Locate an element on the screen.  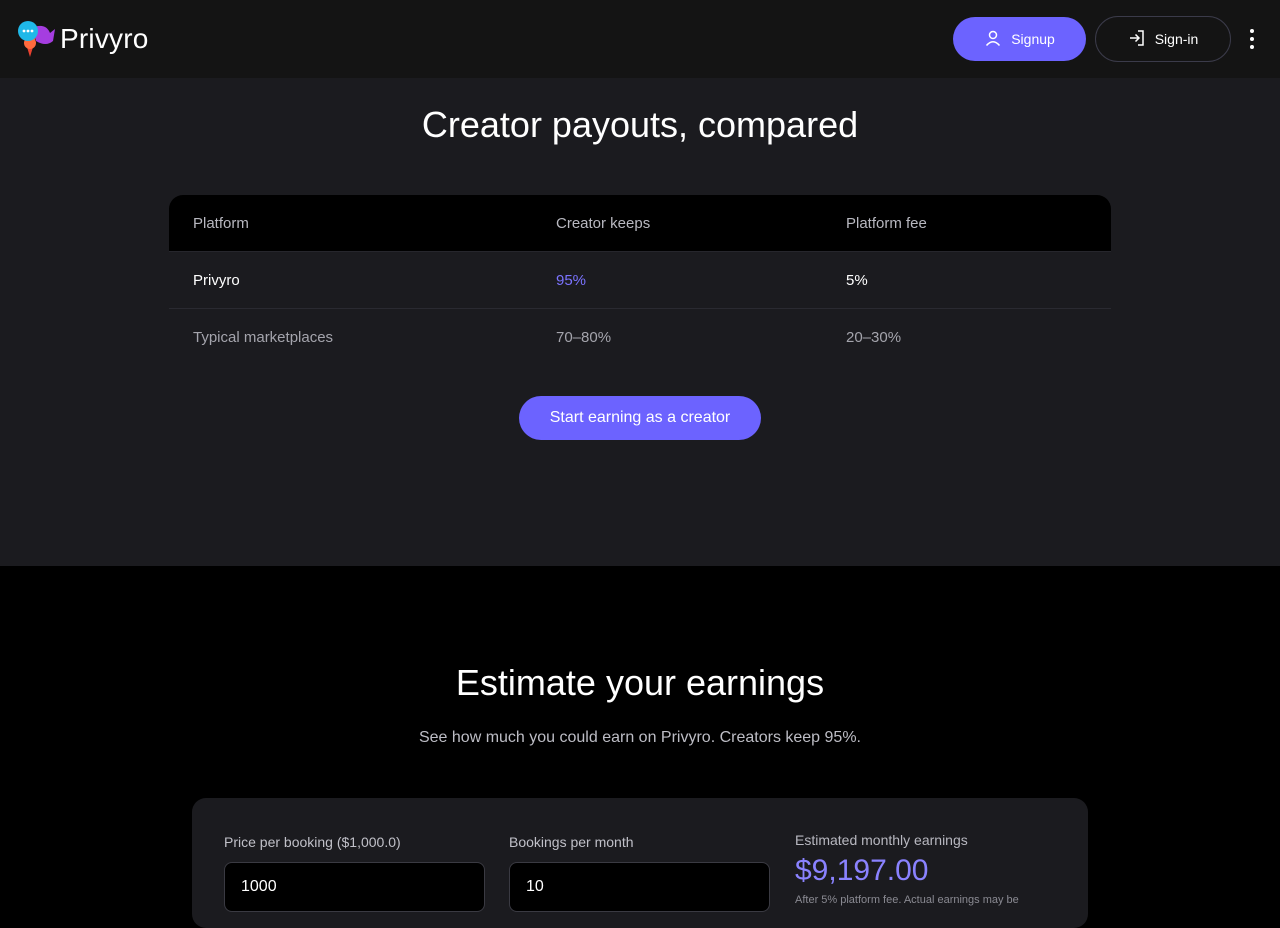
table-cell: 95% is located at coordinates (571, 280).